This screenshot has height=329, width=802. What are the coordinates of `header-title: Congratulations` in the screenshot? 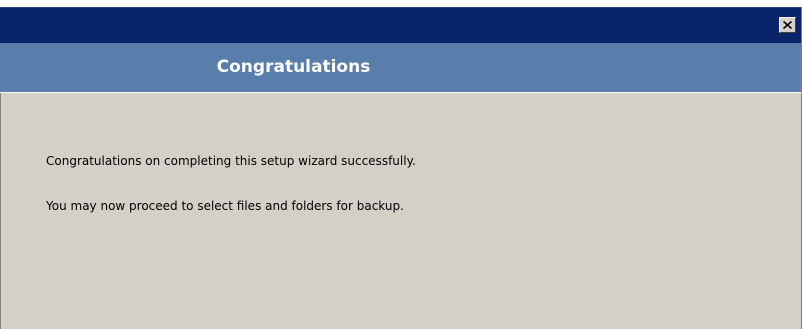 It's located at (293, 67).